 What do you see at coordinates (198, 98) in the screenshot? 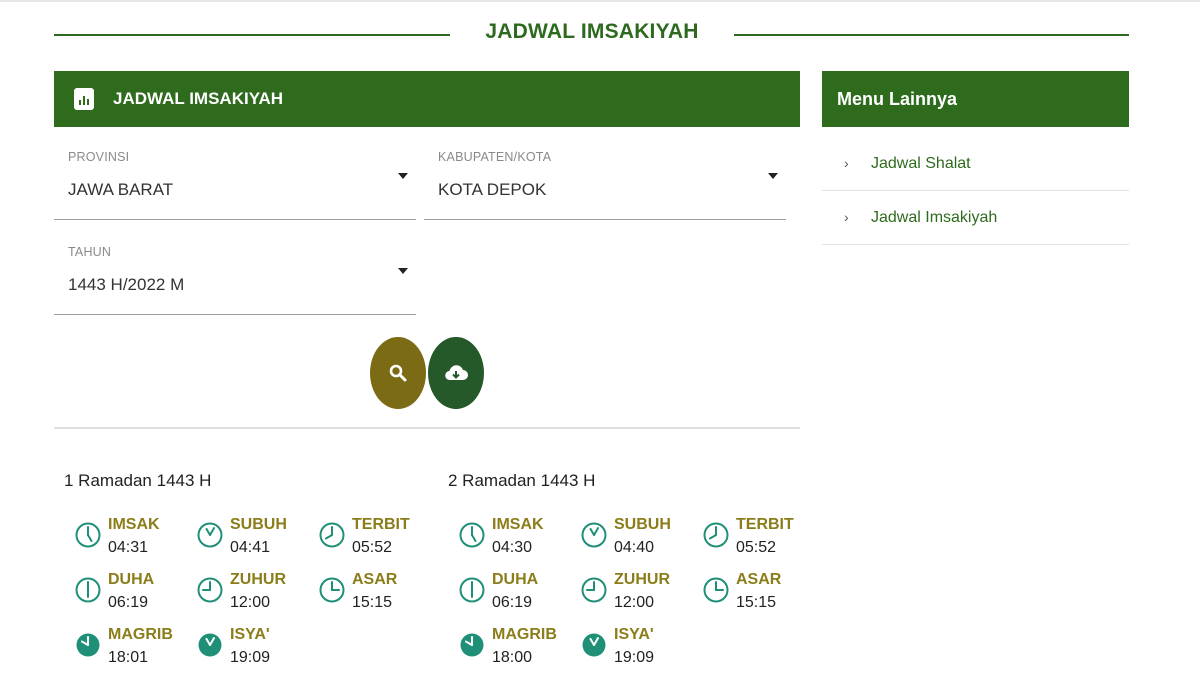
I see `panel-title: JADWAL IMSAKIYAH` at bounding box center [198, 98].